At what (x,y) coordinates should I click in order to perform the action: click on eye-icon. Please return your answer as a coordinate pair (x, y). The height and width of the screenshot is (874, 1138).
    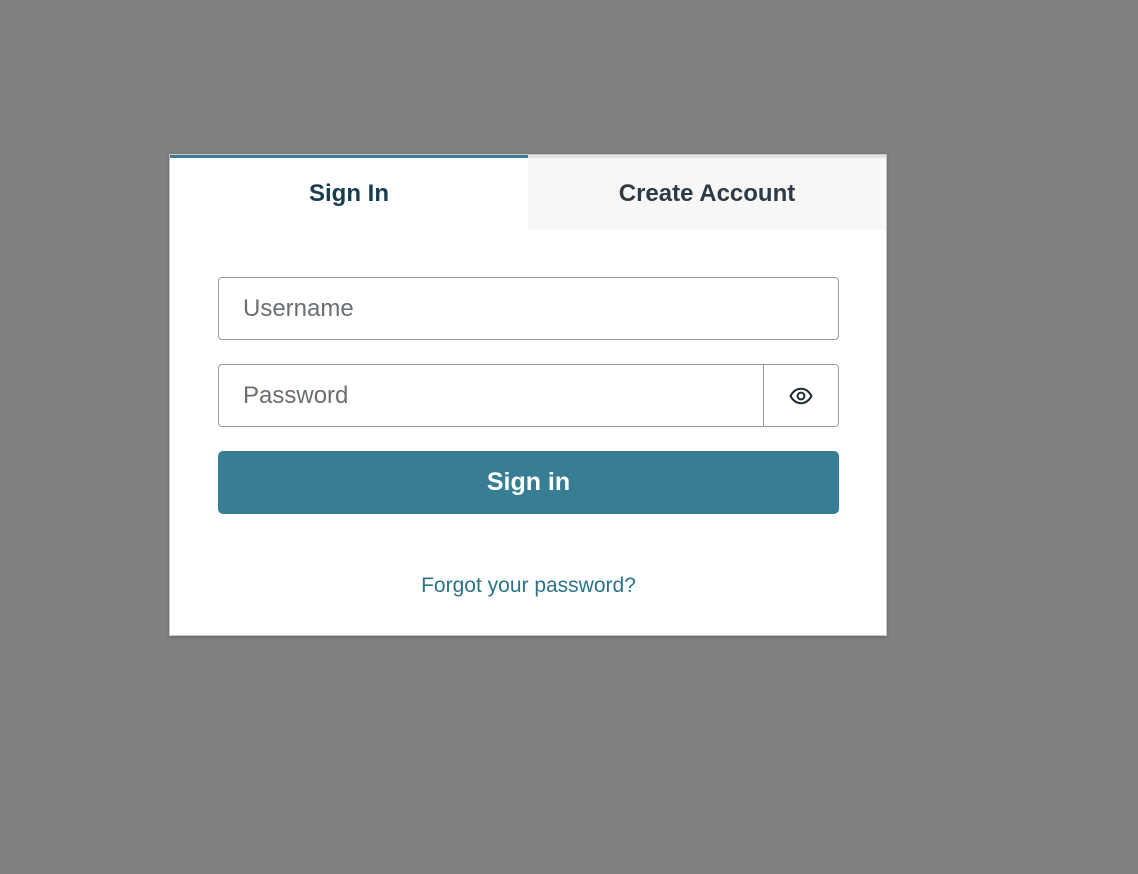
    Looking at the image, I should click on (801, 395).